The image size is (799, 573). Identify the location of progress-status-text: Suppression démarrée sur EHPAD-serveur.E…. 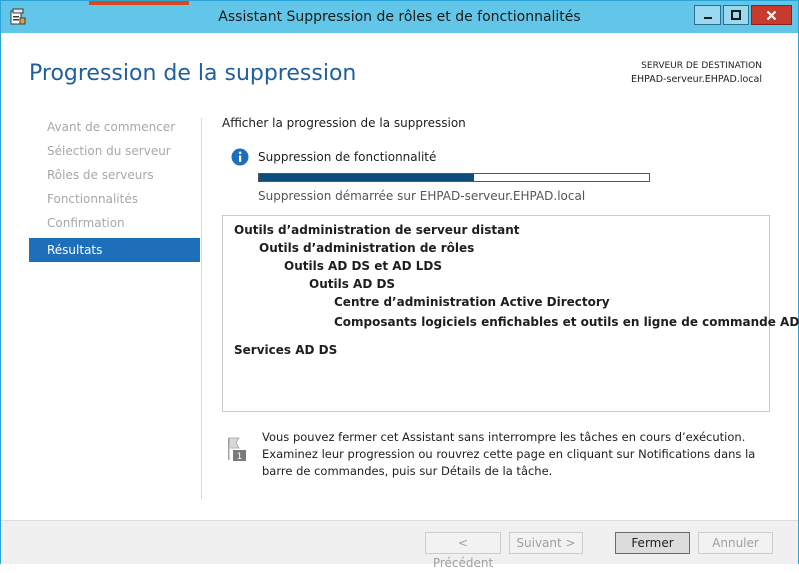
(422, 196).